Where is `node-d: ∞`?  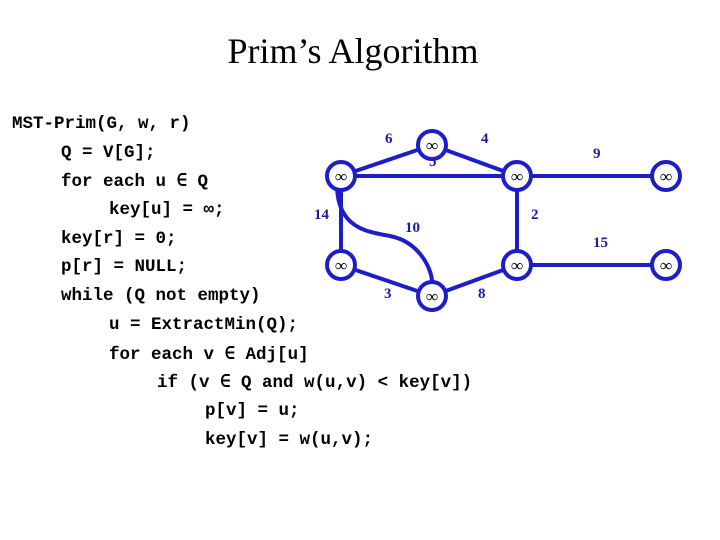 node-d: ∞ is located at coordinates (666, 176).